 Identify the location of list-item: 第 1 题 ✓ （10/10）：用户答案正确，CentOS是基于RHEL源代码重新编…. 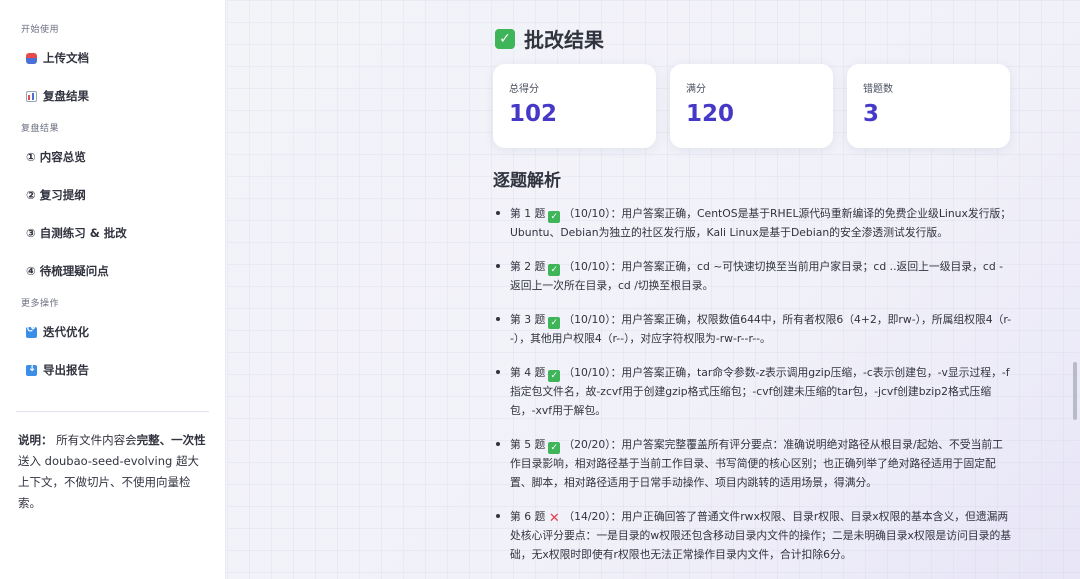
(753, 223).